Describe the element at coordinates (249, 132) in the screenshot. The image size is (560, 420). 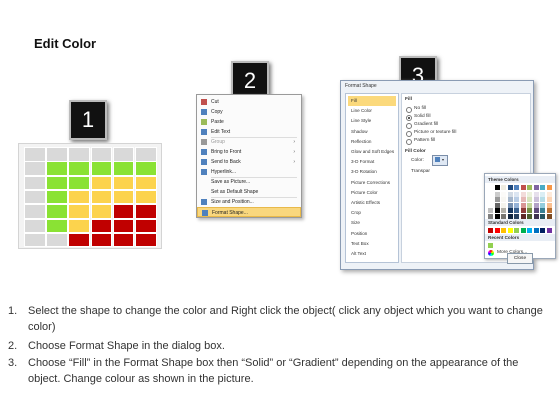
I see `menu-item-edit-text: Edit Text` at that location.